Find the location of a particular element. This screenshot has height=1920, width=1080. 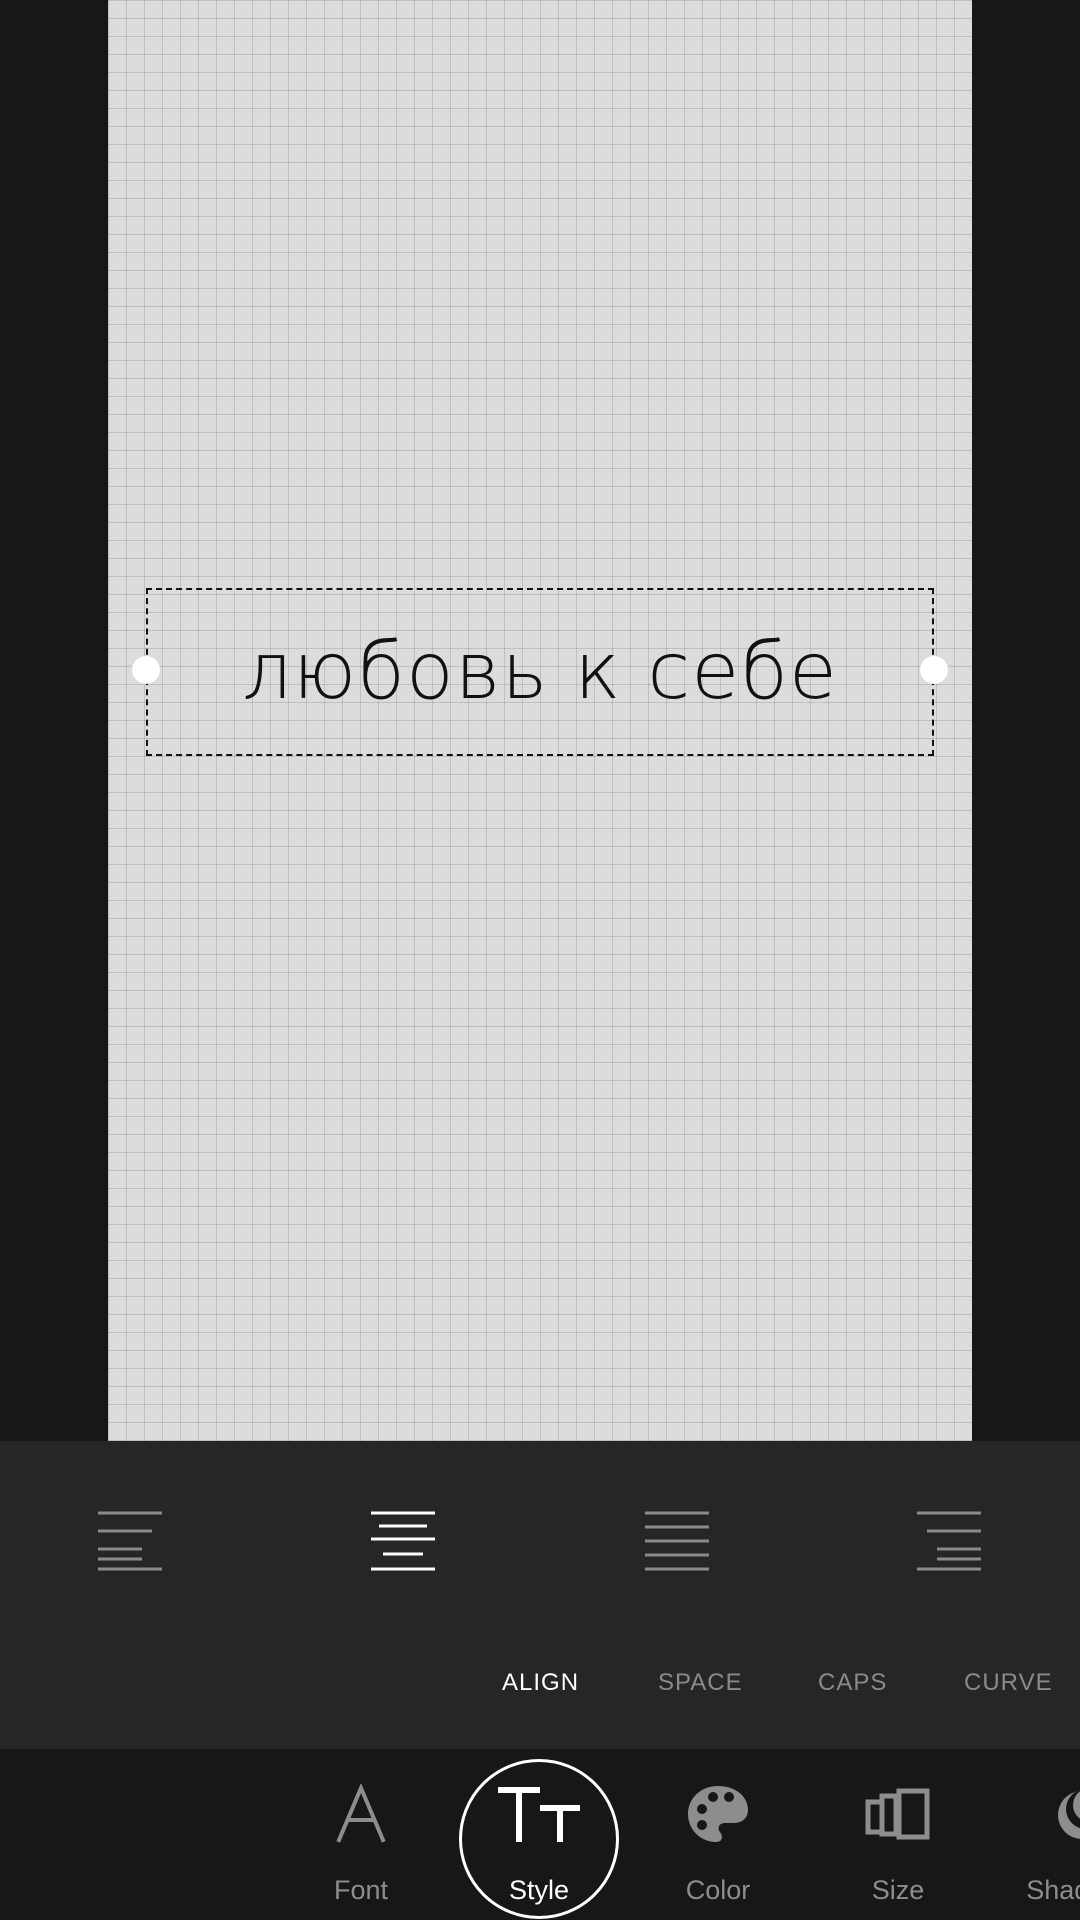

font-a-icon is located at coordinates (361, 1814).